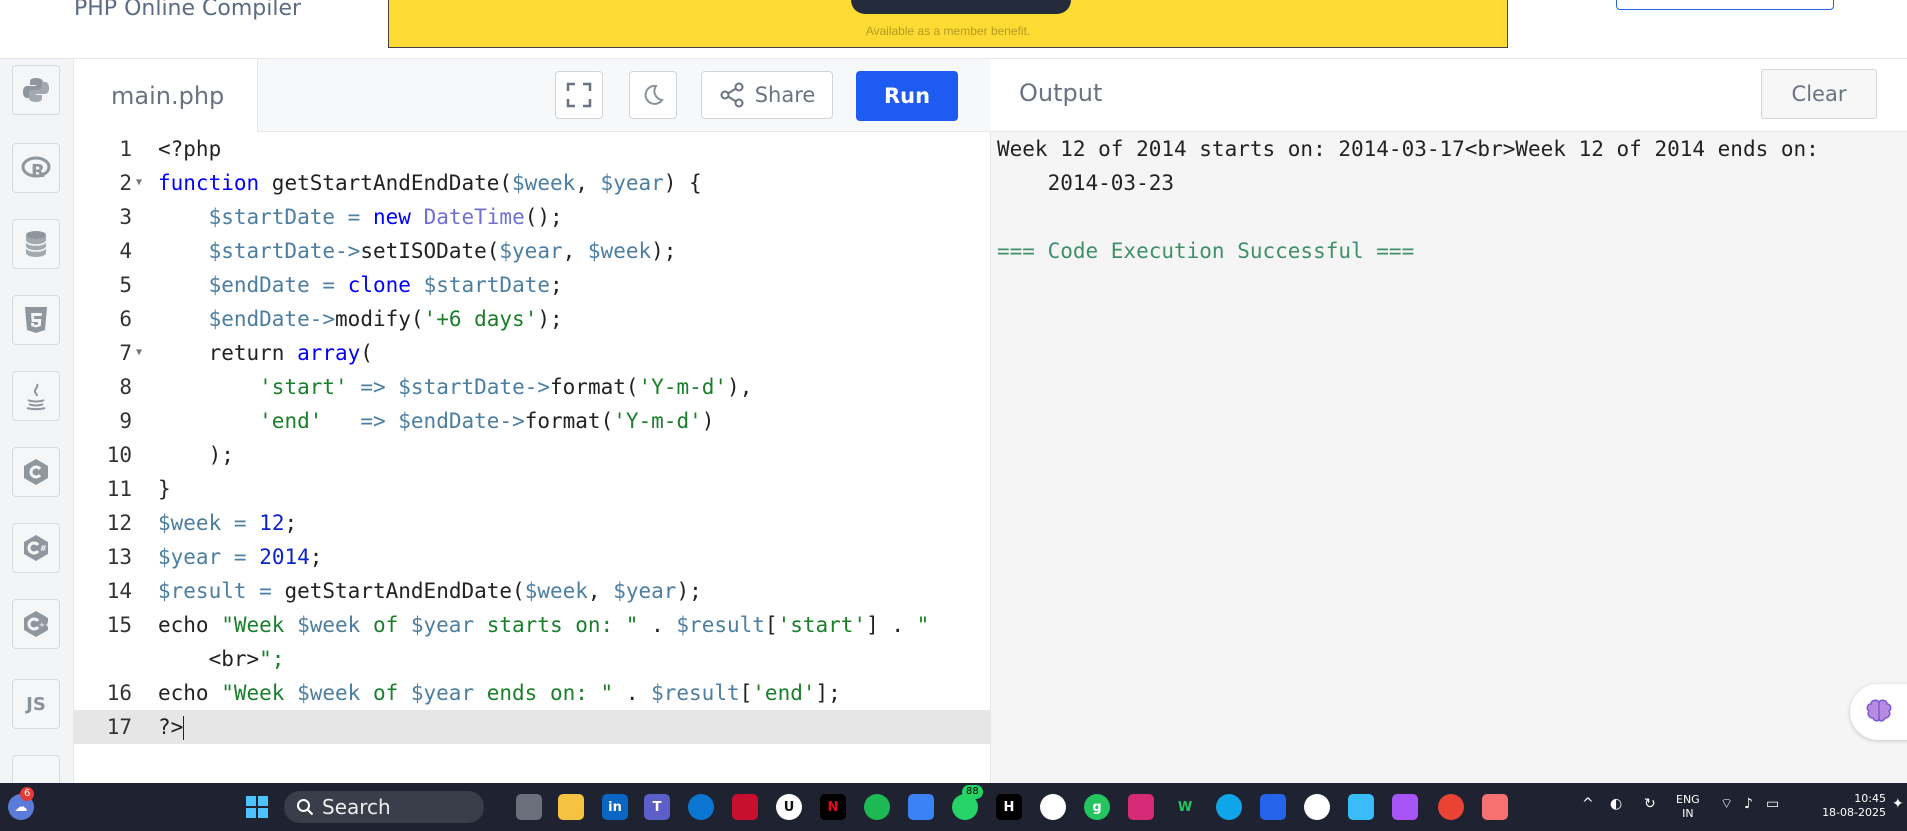 This screenshot has height=831, width=1907. Describe the element at coordinates (1361, 807) in the screenshot. I see `window-app-icon` at that location.